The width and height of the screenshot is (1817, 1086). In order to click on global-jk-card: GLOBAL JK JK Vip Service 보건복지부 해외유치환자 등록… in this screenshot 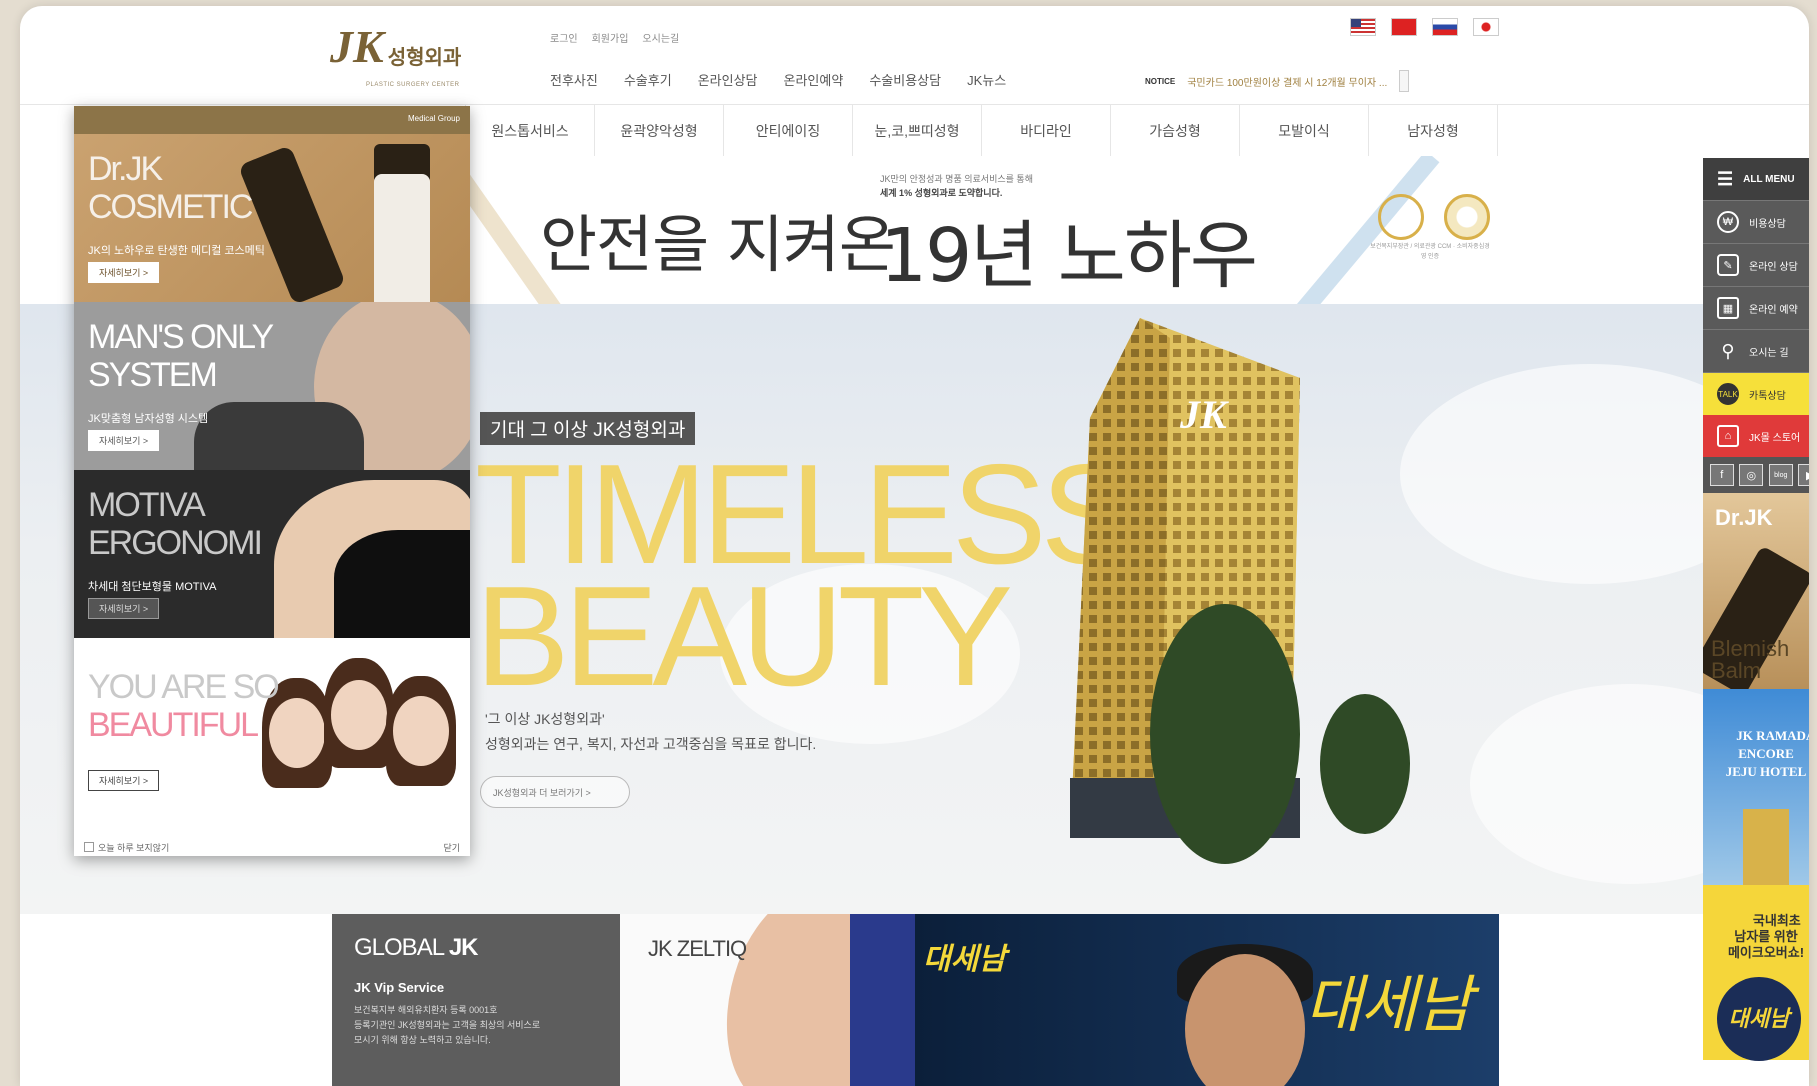, I will do `click(476, 1000)`.